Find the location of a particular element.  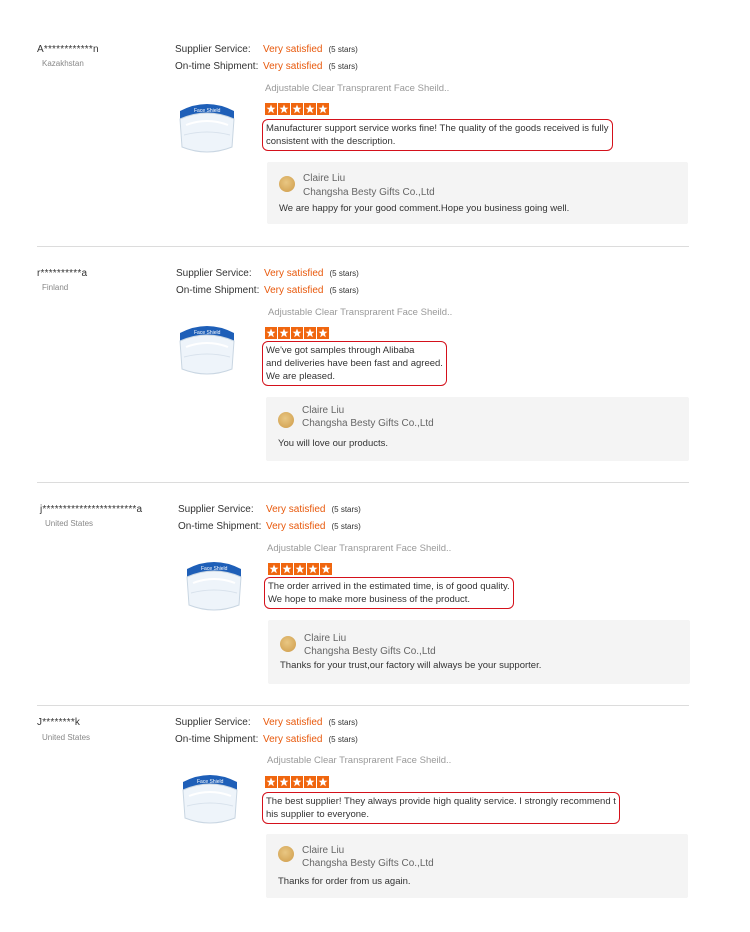

comment-line: his supplier to everyone. is located at coordinates (317, 814).